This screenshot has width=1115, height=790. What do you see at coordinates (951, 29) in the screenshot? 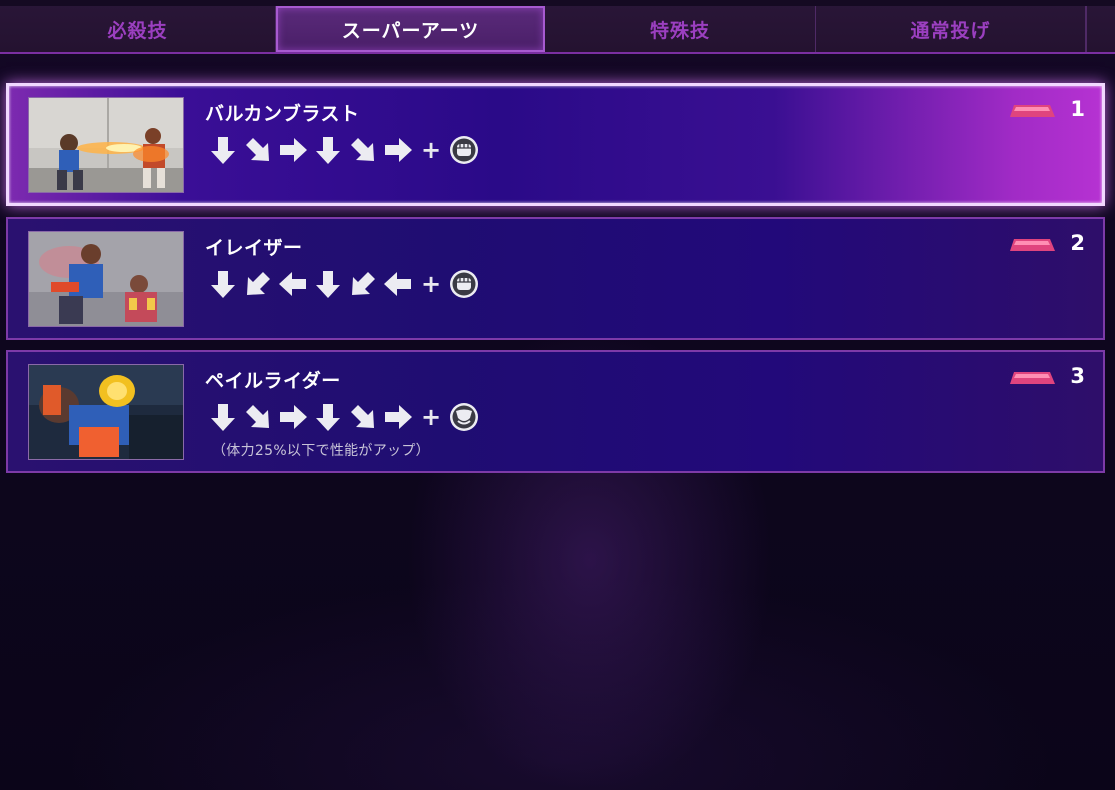
I see `tab-normal-throws: 通常投げ` at bounding box center [951, 29].